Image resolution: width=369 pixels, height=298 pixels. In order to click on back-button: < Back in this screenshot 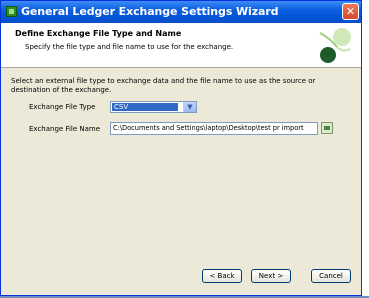, I will do `click(222, 276)`.